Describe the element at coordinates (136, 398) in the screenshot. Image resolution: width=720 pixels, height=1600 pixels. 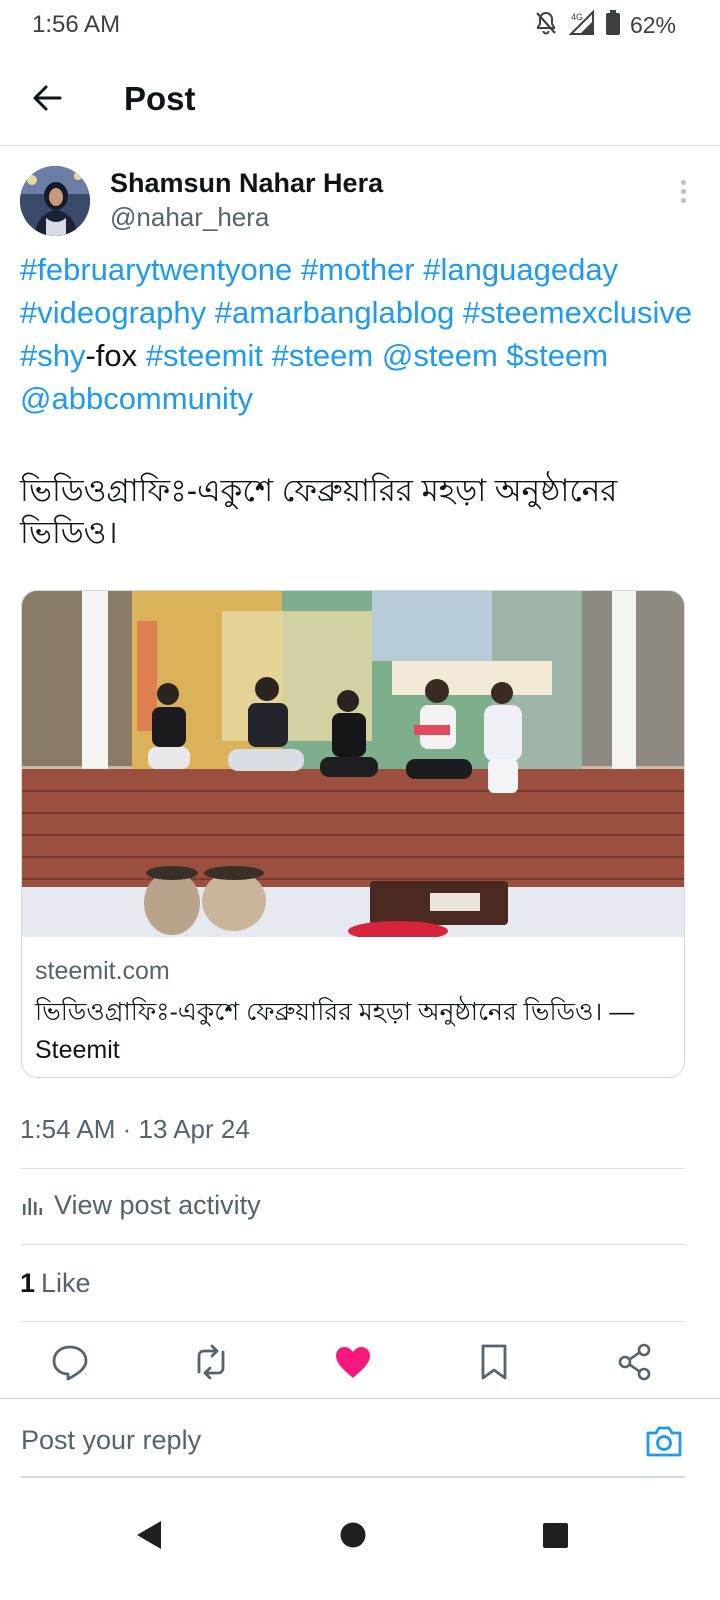
I see `hashtag-link: @abbcommunity` at that location.